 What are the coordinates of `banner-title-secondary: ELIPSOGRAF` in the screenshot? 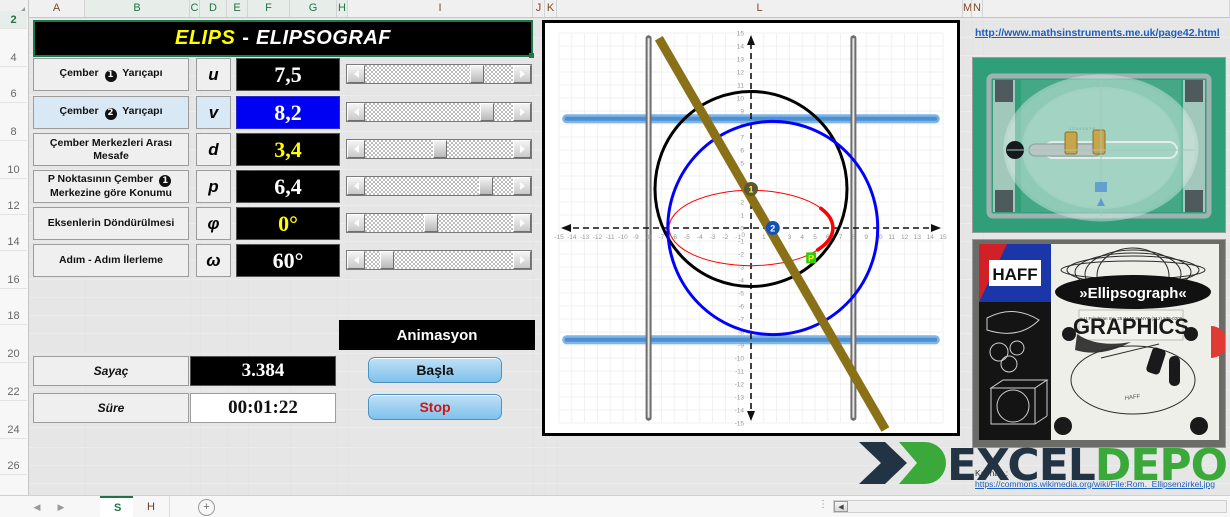 It's located at (323, 38).